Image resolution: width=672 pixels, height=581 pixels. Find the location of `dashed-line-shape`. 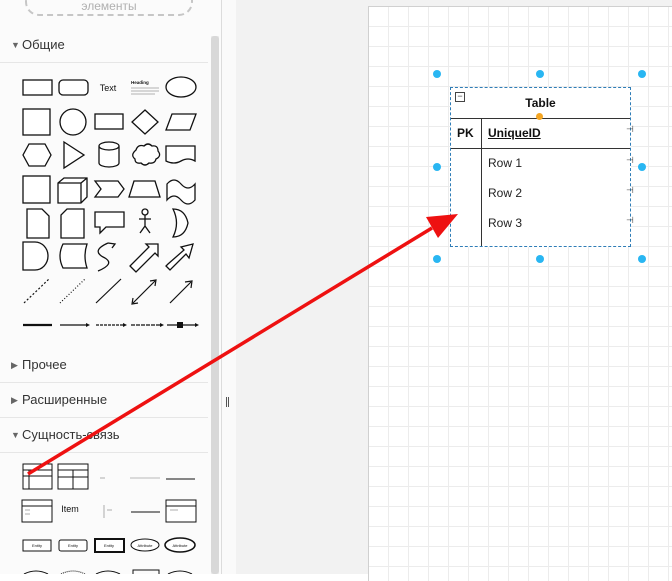

dashed-line-shape is located at coordinates (36, 291).